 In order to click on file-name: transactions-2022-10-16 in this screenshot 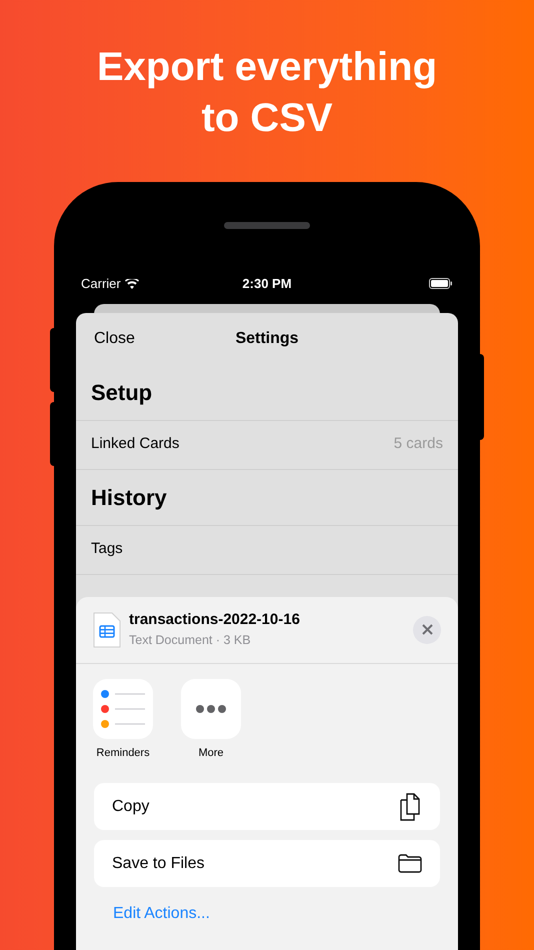, I will do `click(215, 620)`.